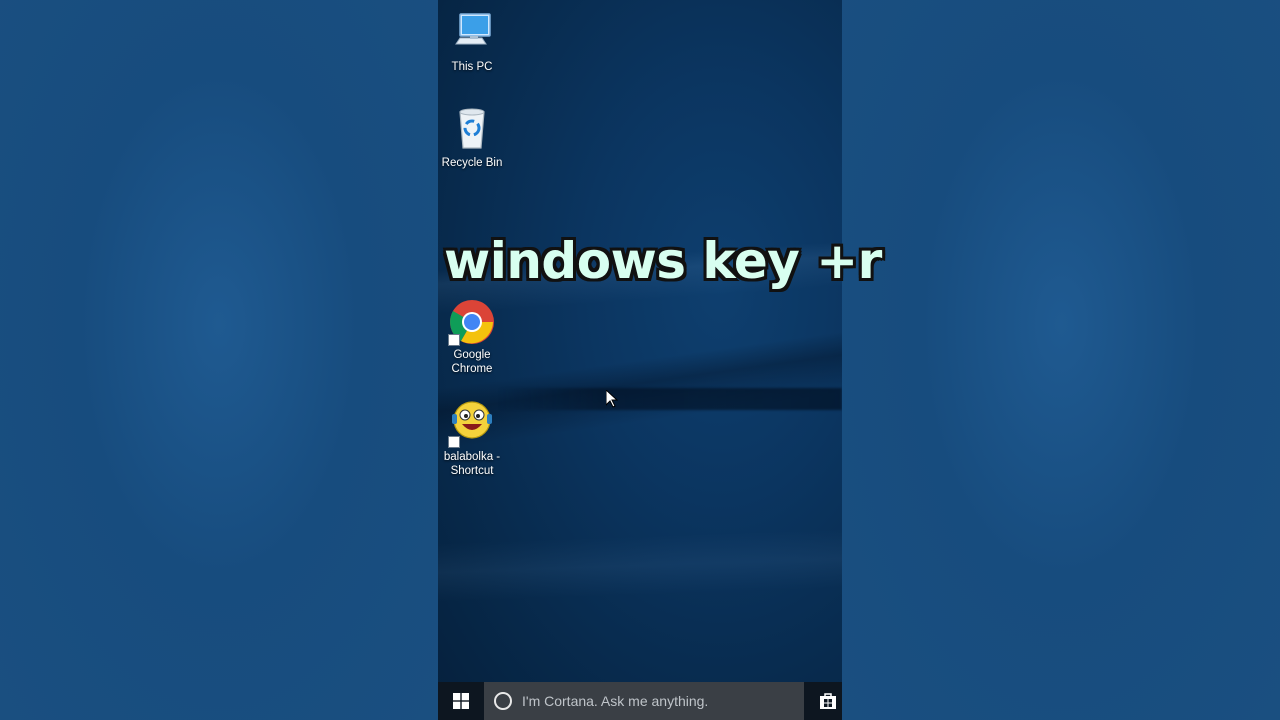  I want to click on desktop-icon-google-chrome: Google Chrome, so click(472, 337).